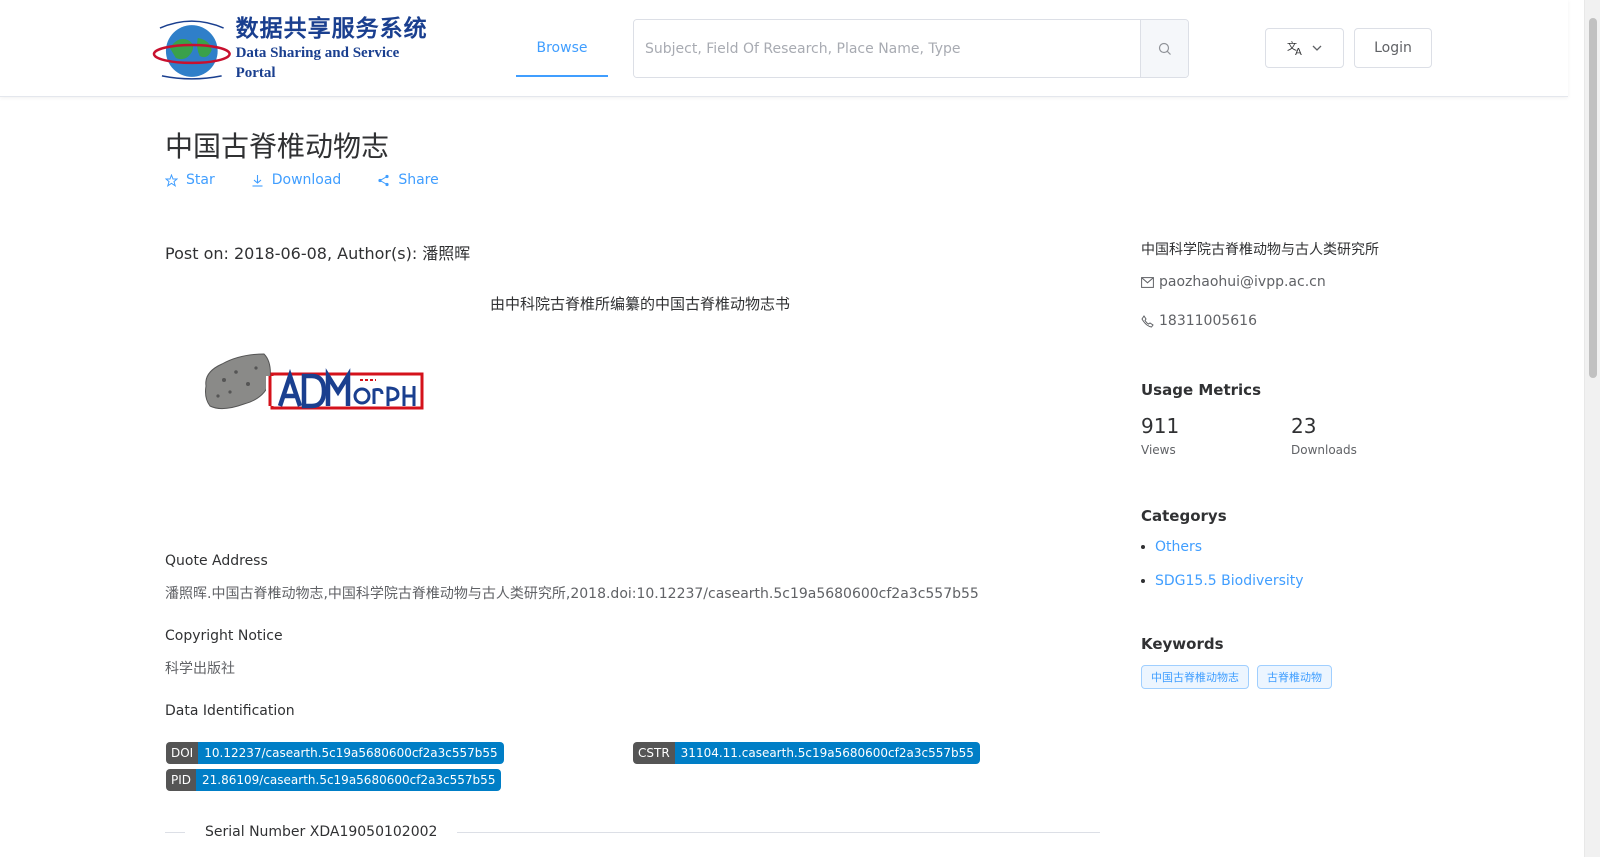  What do you see at coordinates (1242, 282) in the screenshot?
I see `email-value: paozhaohui@ivpp.ac.cn` at bounding box center [1242, 282].